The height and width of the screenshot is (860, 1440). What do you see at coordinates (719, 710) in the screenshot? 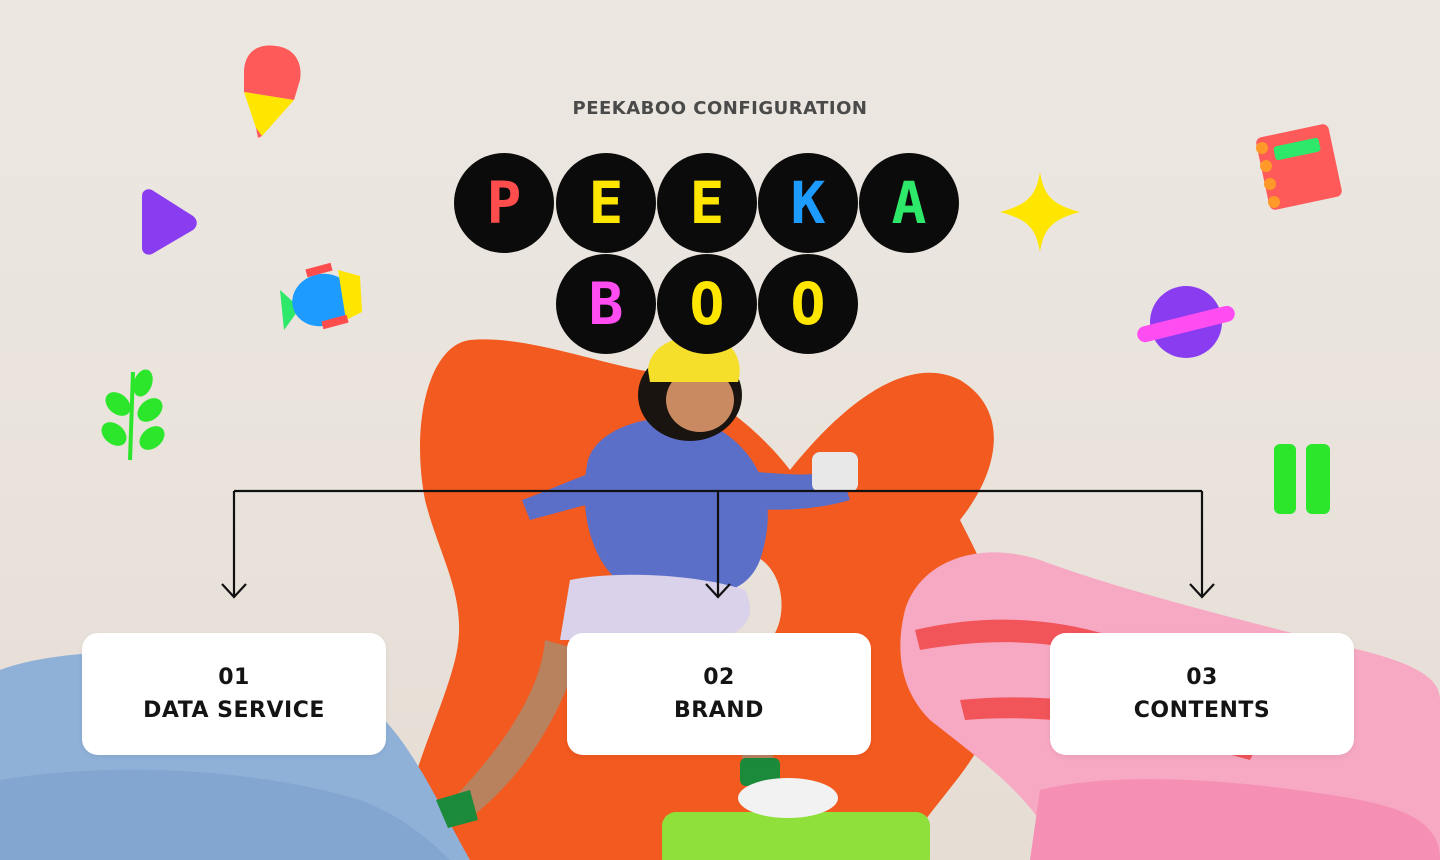
I see `card-label: BRAND` at bounding box center [719, 710].